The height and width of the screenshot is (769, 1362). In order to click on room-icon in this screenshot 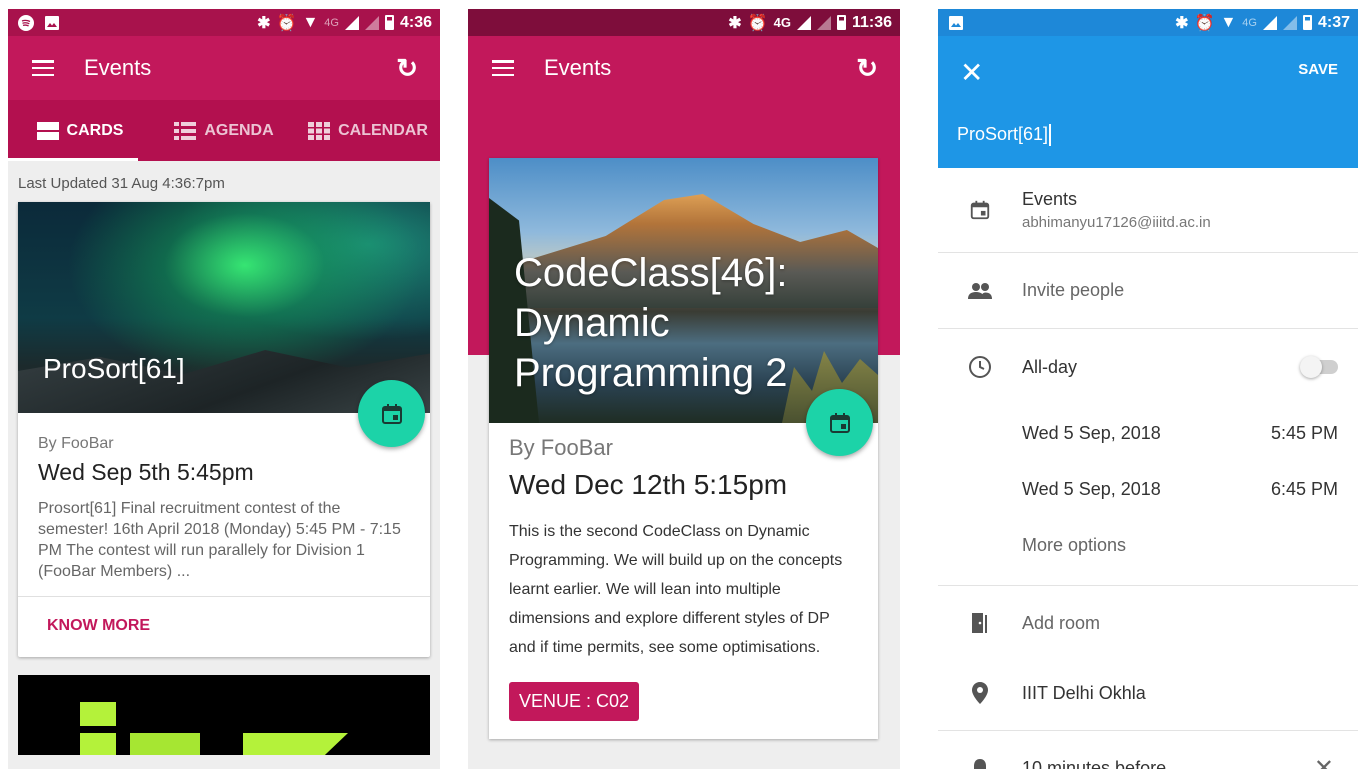, I will do `click(979, 623)`.